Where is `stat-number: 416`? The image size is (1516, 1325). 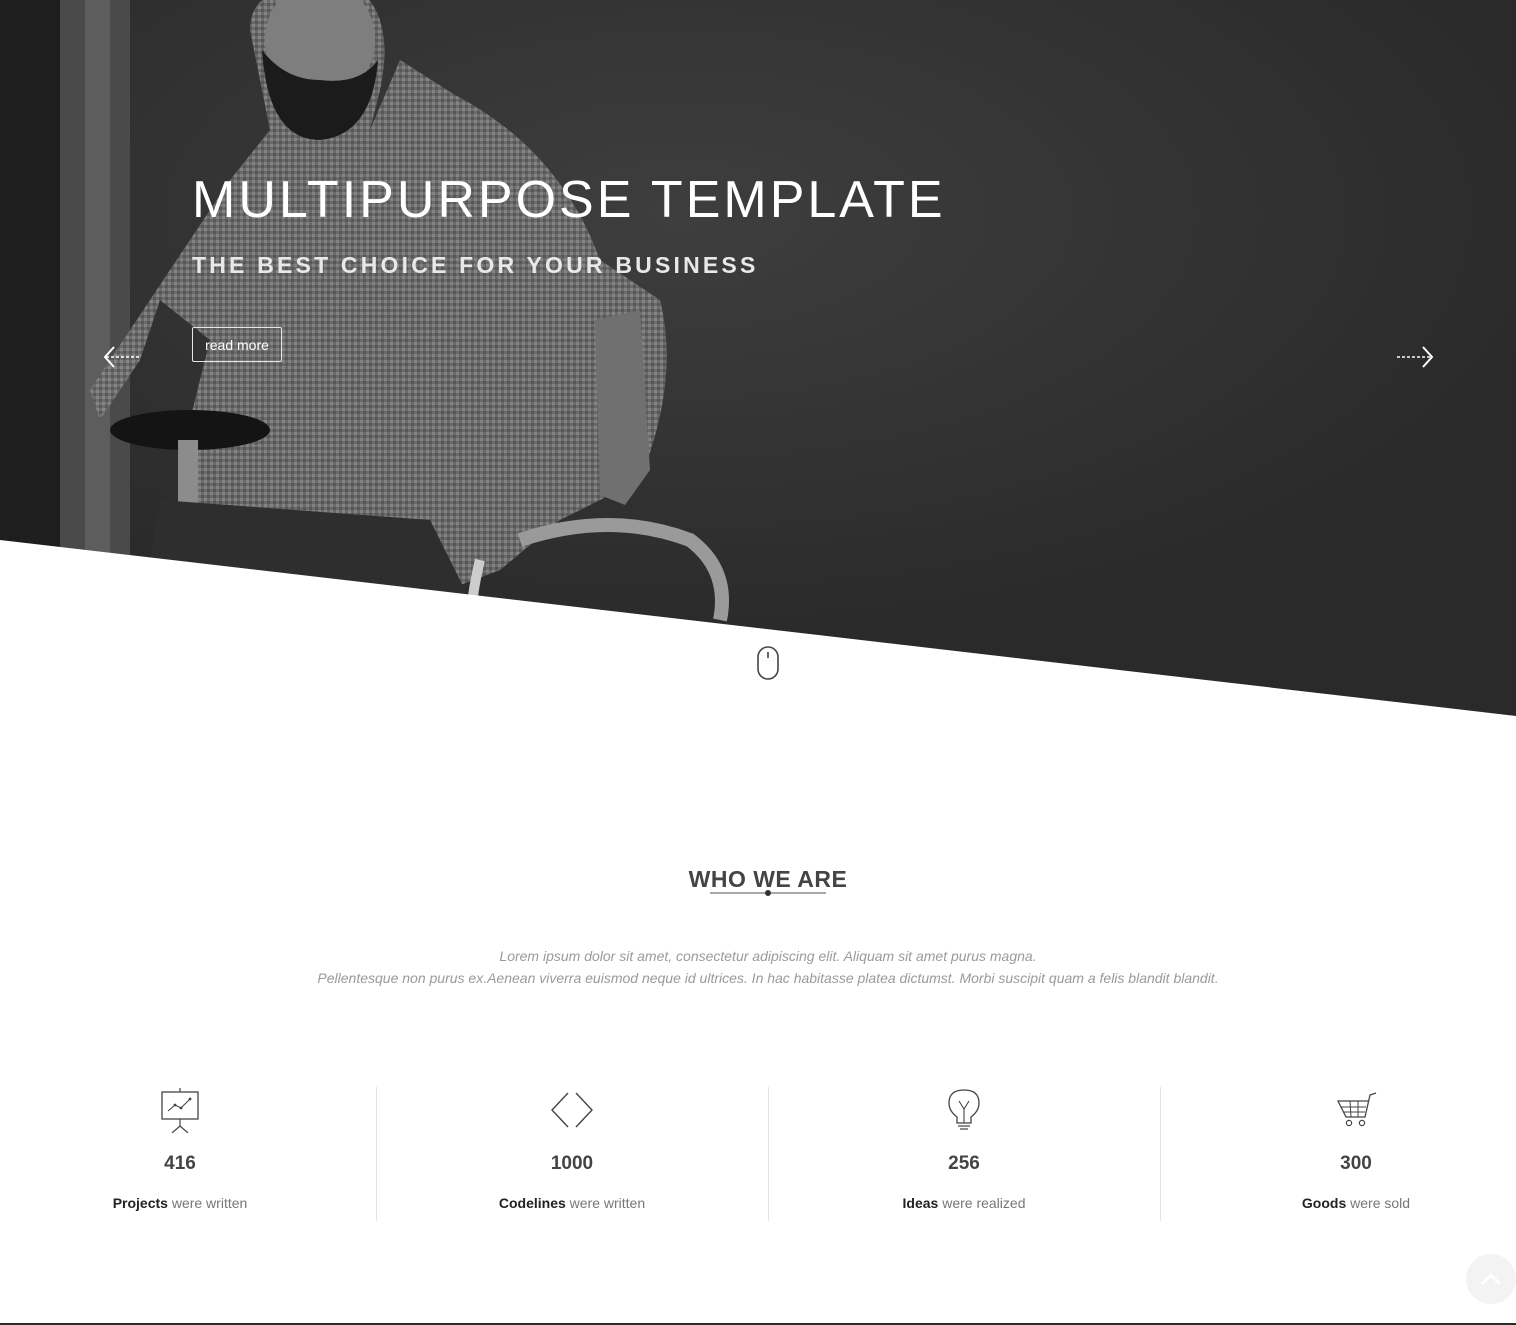
stat-number: 416 is located at coordinates (180, 1163).